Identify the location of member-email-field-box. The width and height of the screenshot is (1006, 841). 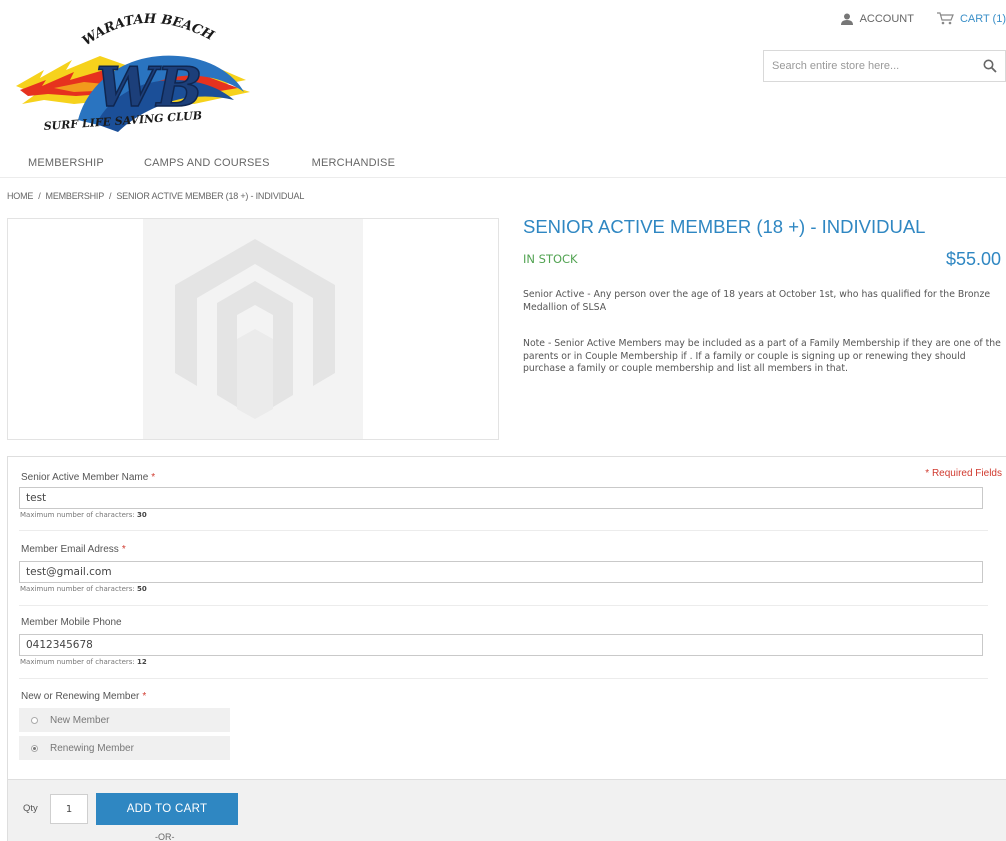
(501, 572).